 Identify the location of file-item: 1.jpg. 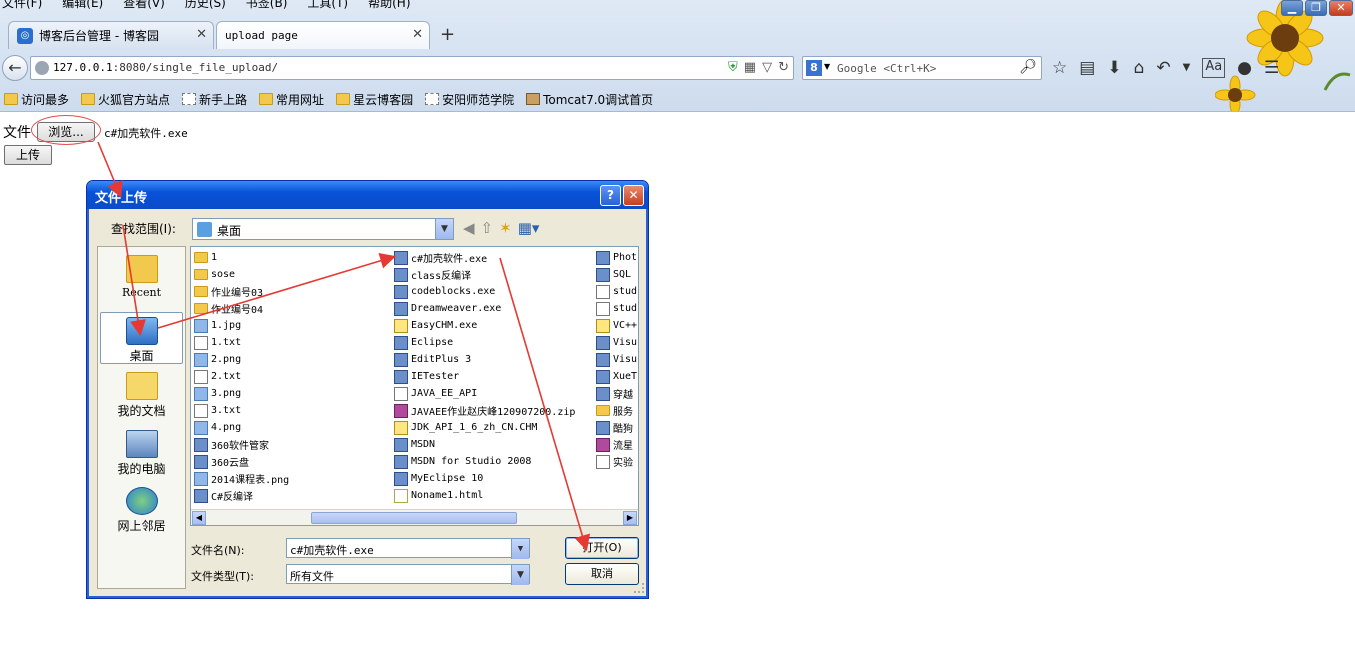
(241, 325).